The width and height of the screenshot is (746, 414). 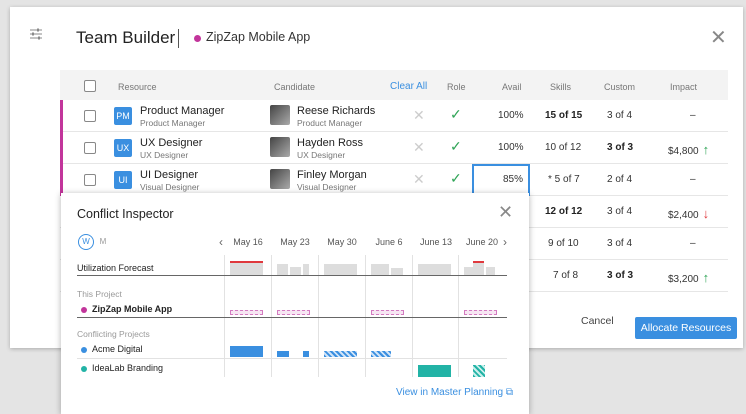 I want to click on impact-amount: $4,800, so click(x=683, y=151).